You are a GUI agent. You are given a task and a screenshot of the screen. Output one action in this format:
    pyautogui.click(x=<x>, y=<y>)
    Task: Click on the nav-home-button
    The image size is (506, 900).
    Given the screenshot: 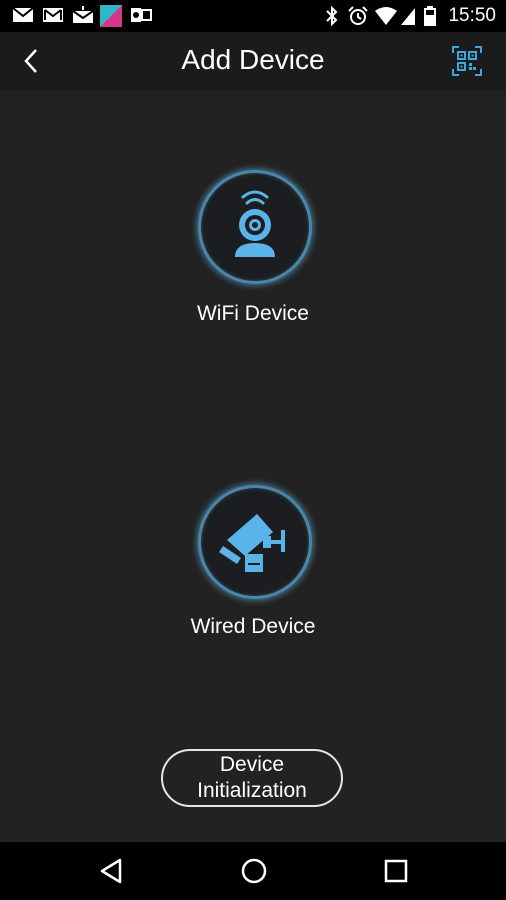 What is the action you would take?
    pyautogui.click(x=254, y=871)
    